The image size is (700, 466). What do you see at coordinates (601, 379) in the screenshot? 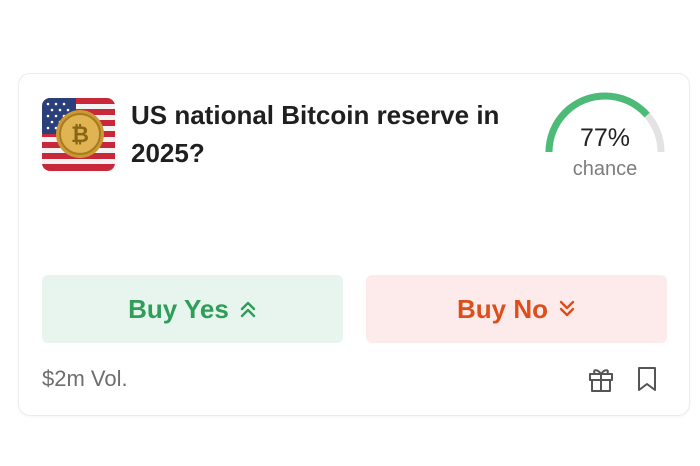
I see `gift-icon` at bounding box center [601, 379].